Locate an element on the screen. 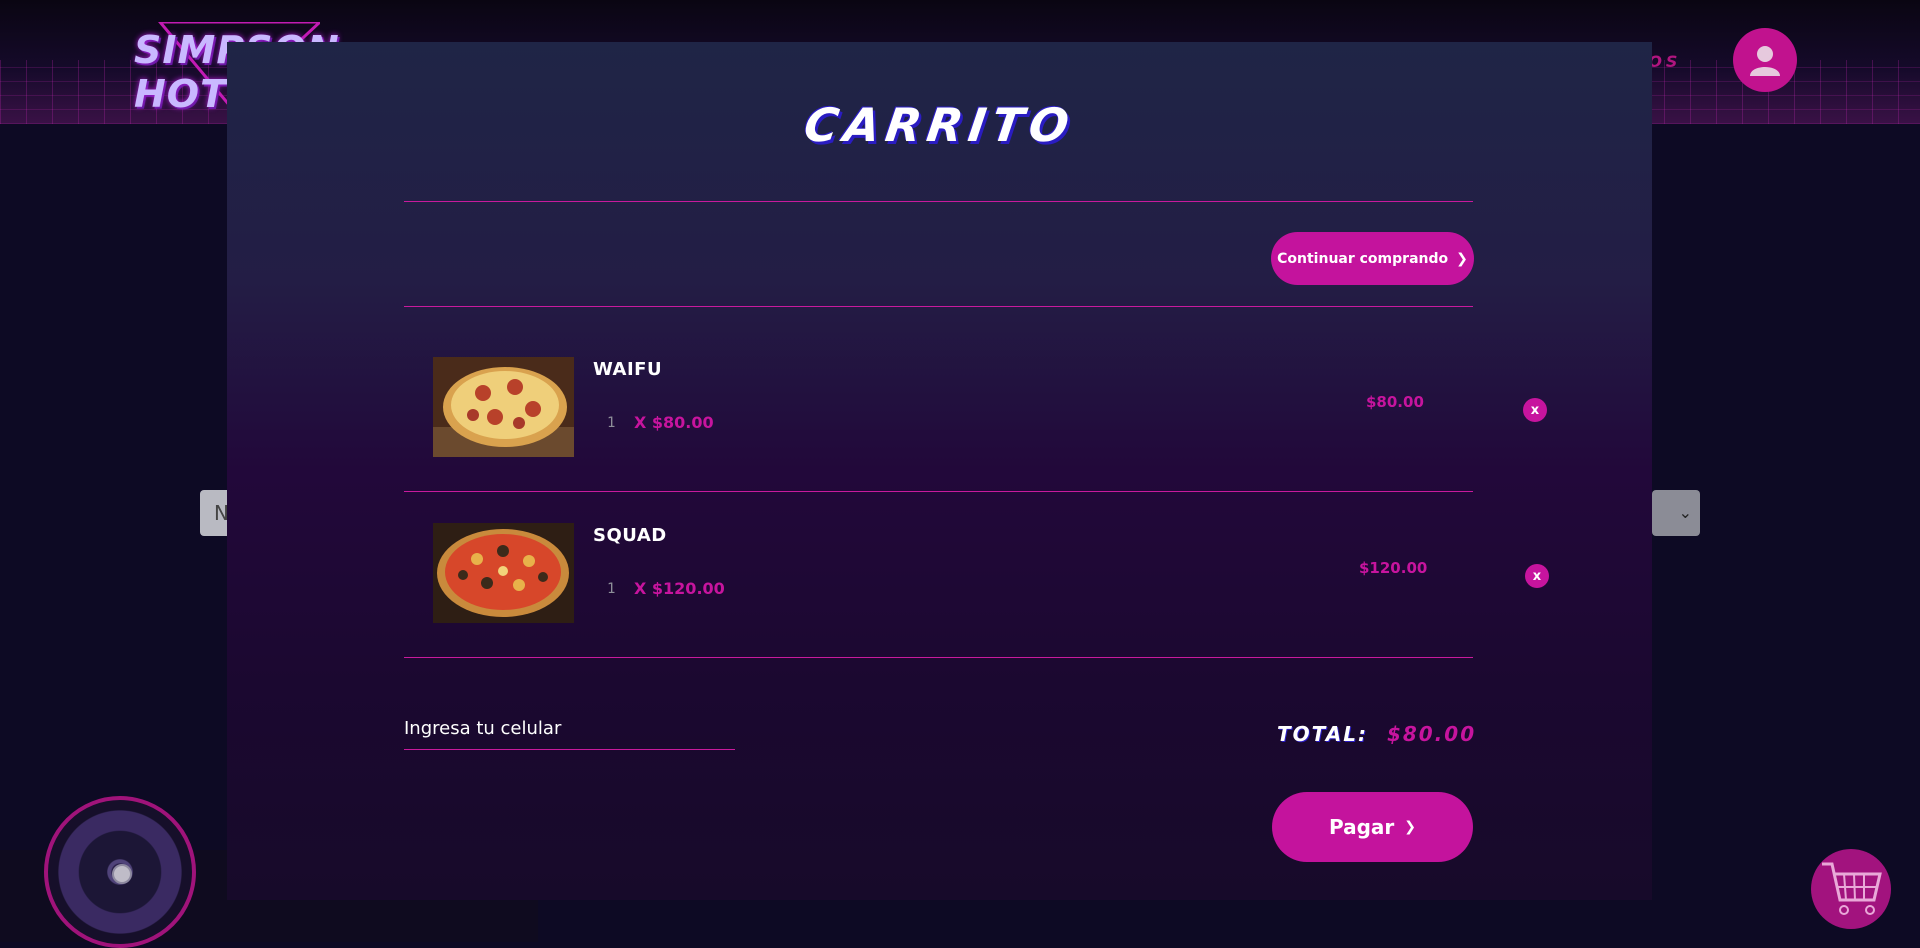 The width and height of the screenshot is (1920, 948). user-avatar-button is located at coordinates (1765, 60).